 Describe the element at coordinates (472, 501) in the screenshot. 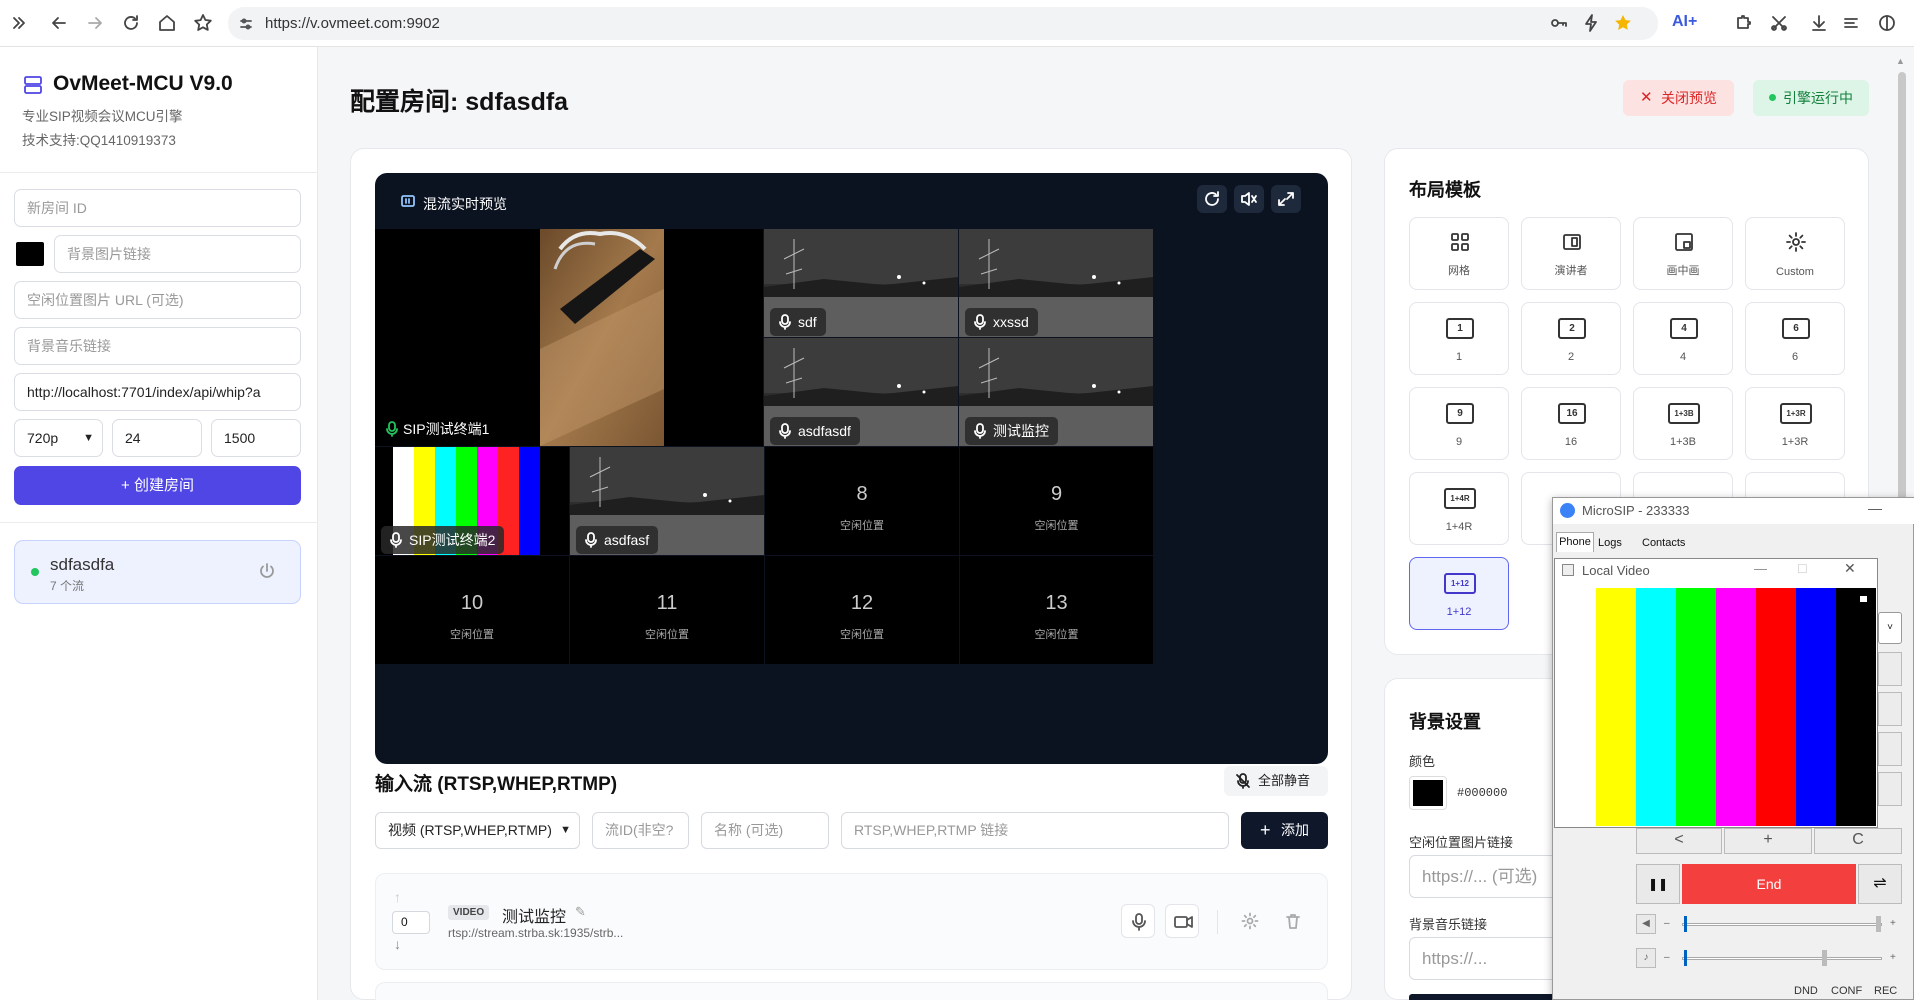

I see `video-tile-sip-terminal-2: SIP测试终端2` at that location.